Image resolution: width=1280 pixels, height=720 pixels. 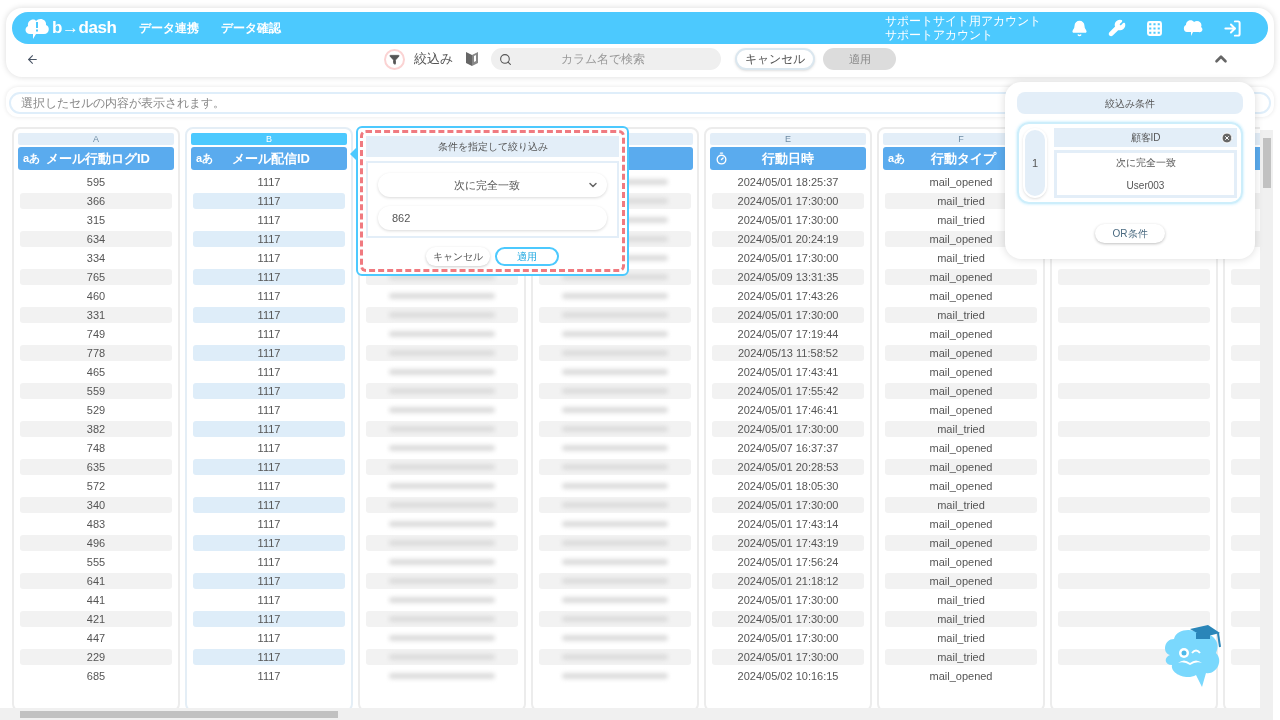 I want to click on table-cell: 2024/05/01 17:55:42, so click(x=788, y=390).